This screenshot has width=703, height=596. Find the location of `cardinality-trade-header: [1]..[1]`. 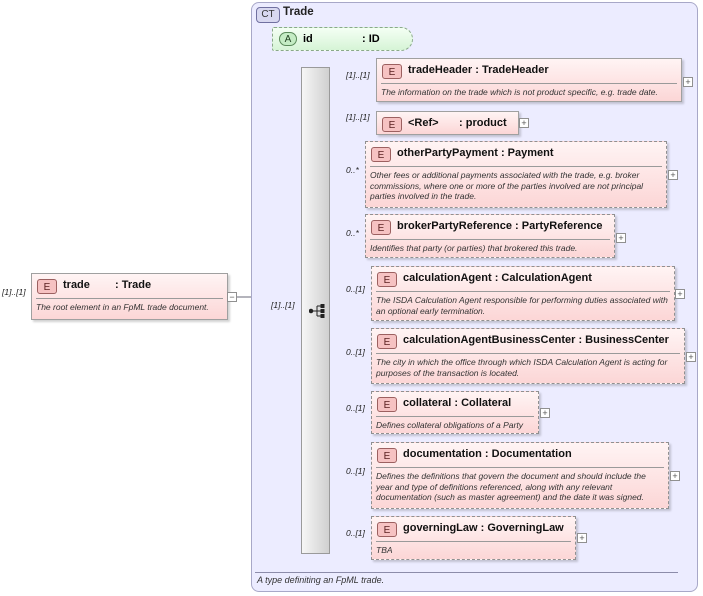

cardinality-trade-header: [1]..[1] is located at coordinates (358, 75).